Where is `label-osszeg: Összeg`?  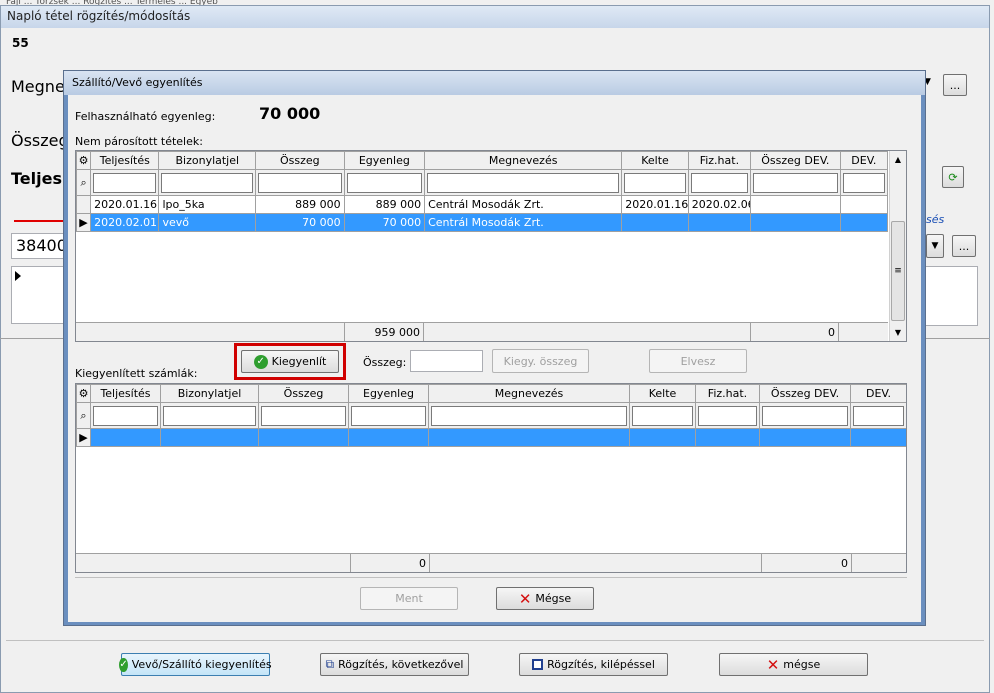 label-osszeg: Összeg is located at coordinates (40, 140).